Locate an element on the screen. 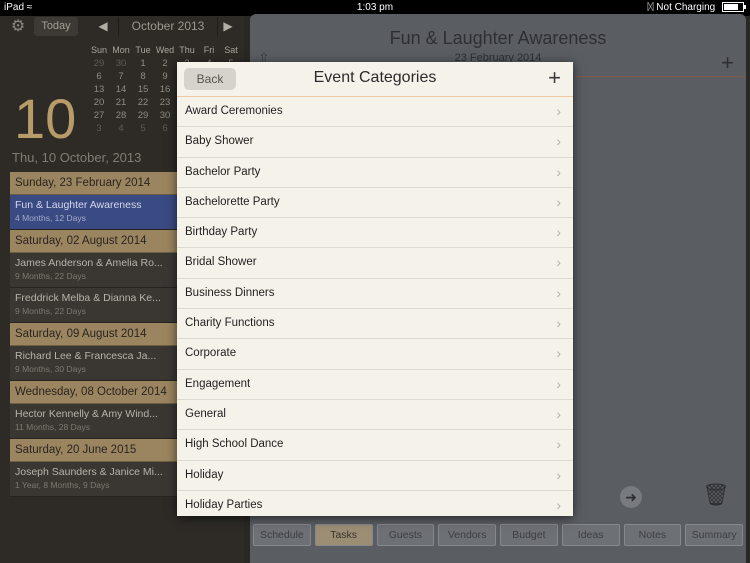  category-label: Holiday is located at coordinates (204, 474).